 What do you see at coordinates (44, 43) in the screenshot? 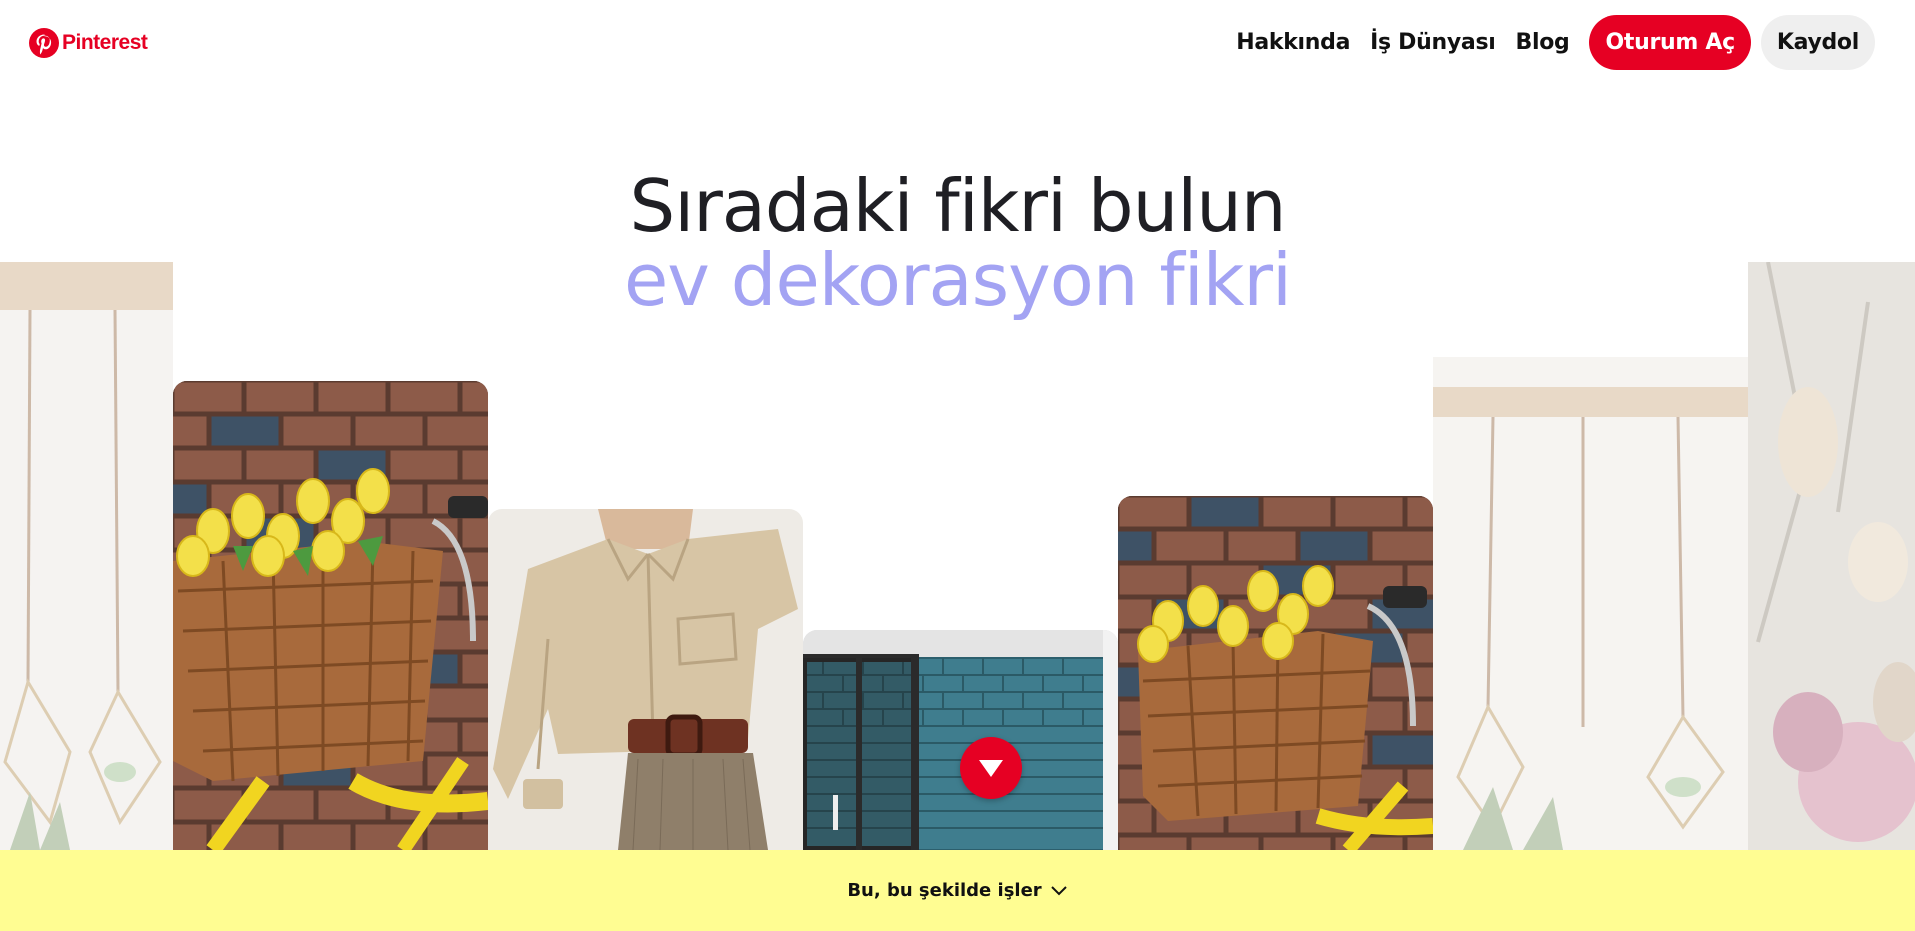
I see `pinterest-logo-icon` at bounding box center [44, 43].